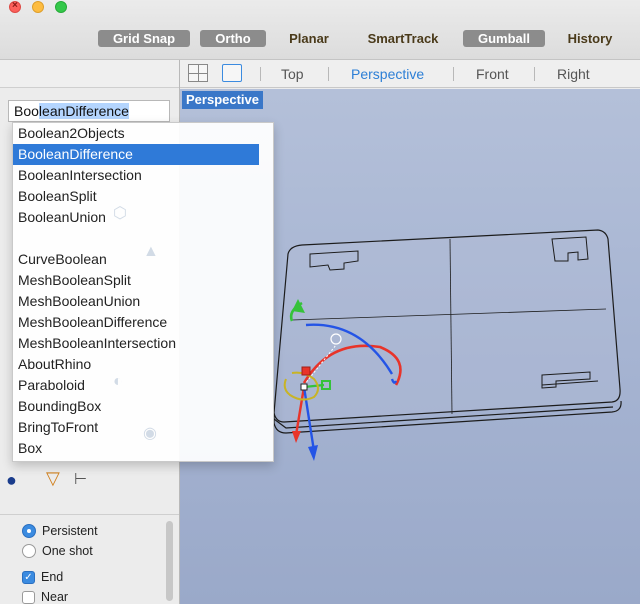  I want to click on tab-perspective: Perspective, so click(387, 74).